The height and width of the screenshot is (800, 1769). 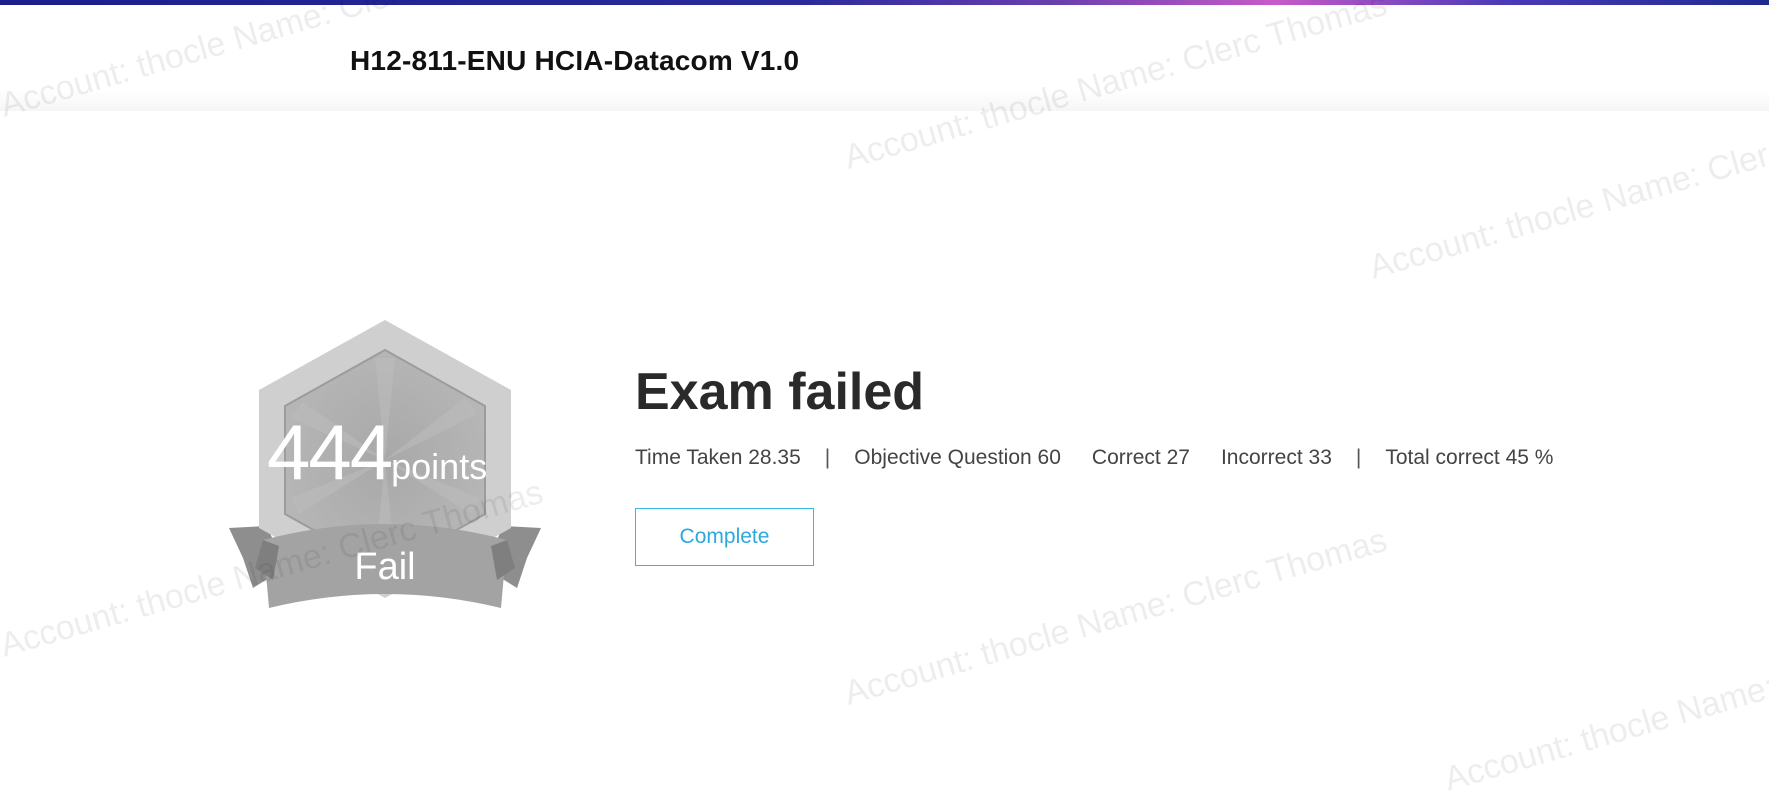 I want to click on total-correct-value: 45 %, so click(x=1529, y=457).